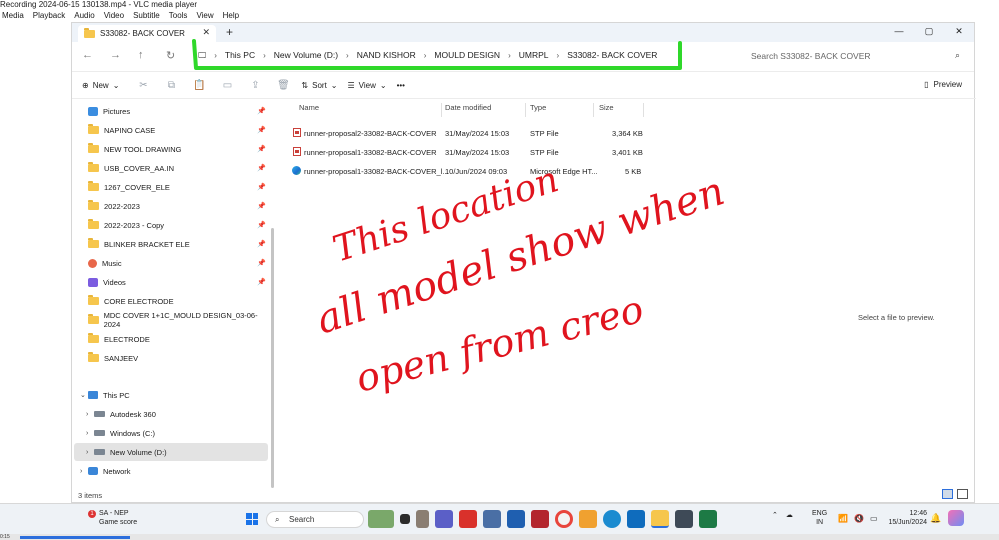 The width and height of the screenshot is (999, 540). I want to click on onedrive-icon: ☁, so click(789, 515).